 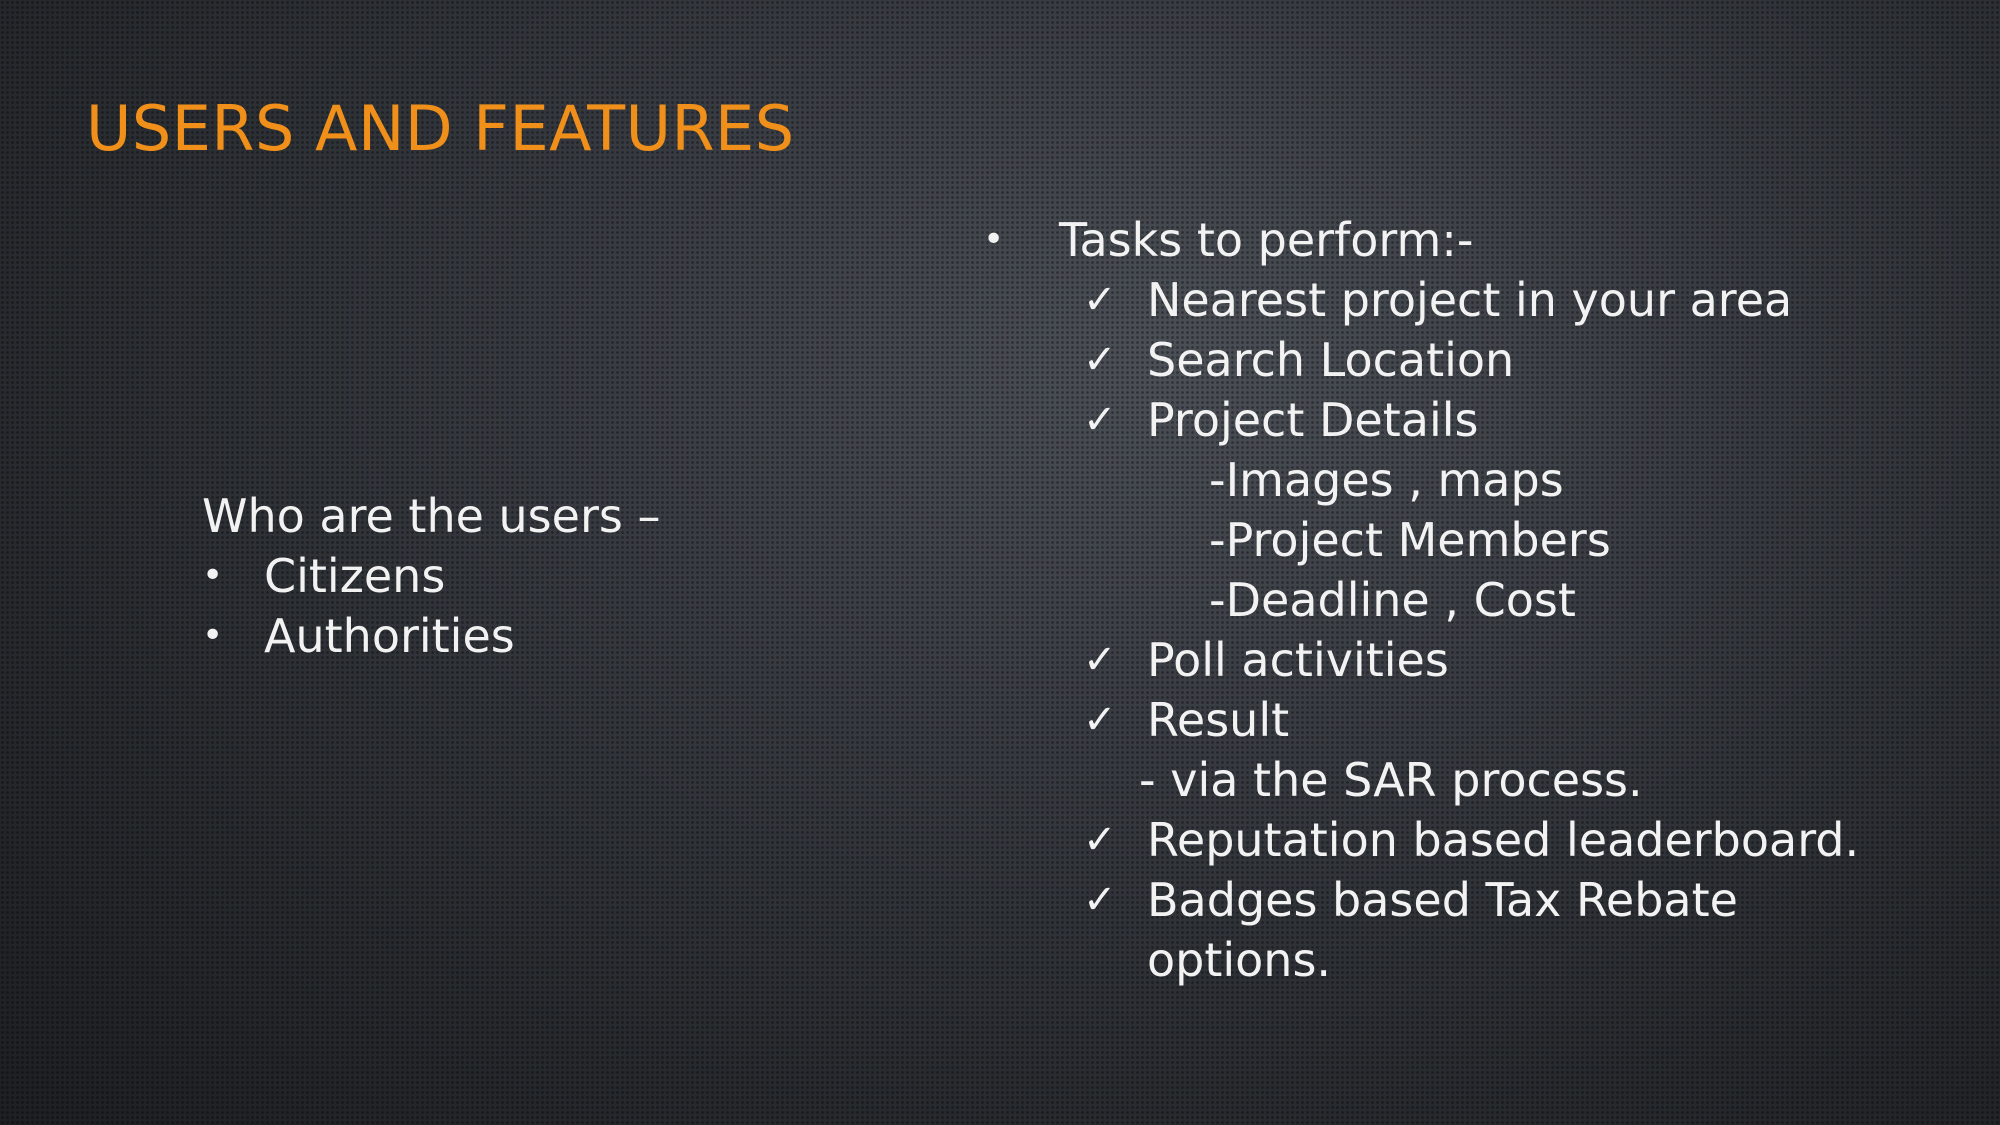 What do you see at coordinates (1331, 360) in the screenshot?
I see `task-label: Search Location` at bounding box center [1331, 360].